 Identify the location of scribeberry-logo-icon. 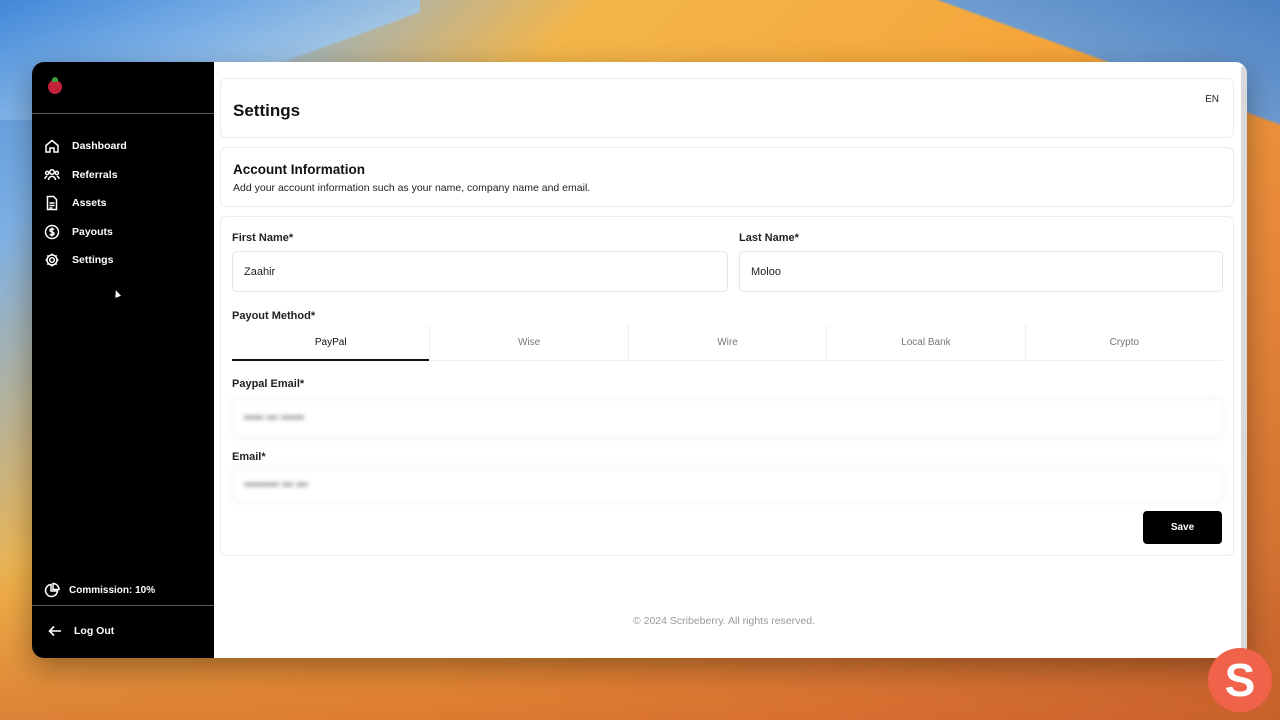
(55, 85).